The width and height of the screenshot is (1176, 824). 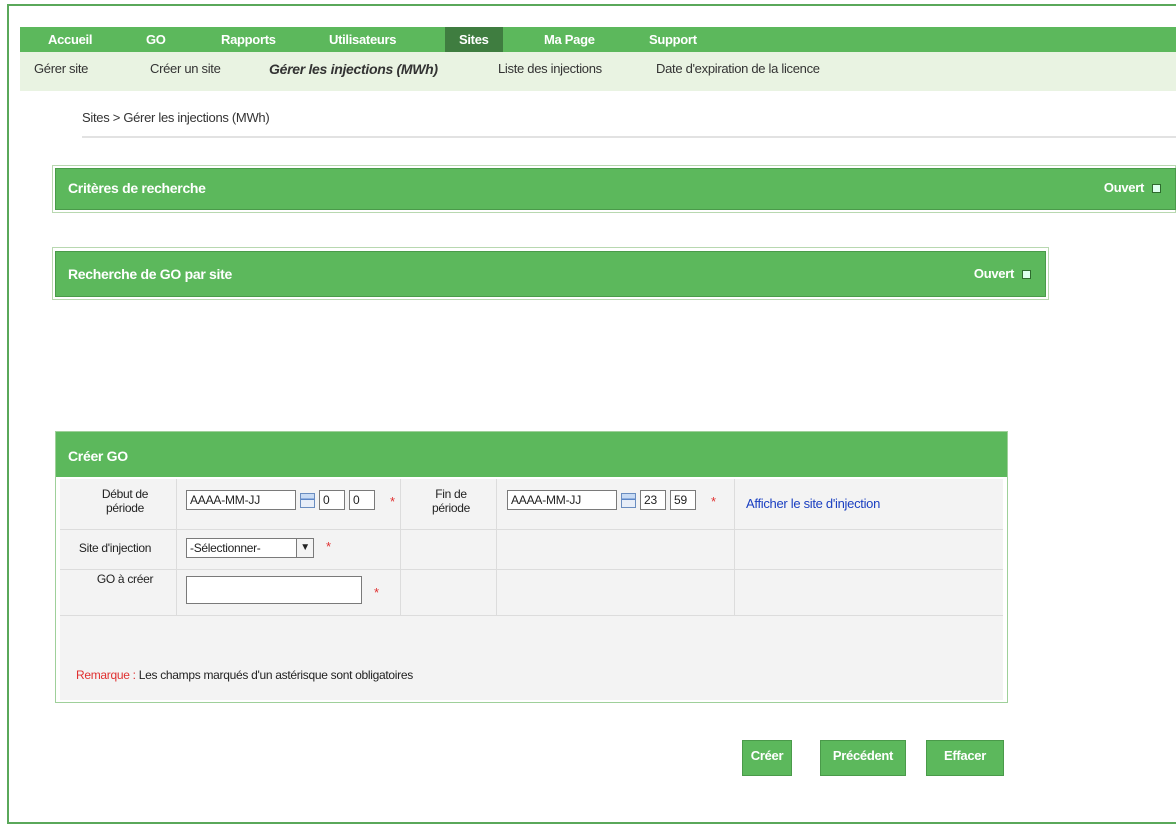 What do you see at coordinates (274, 590) in the screenshot?
I see `go-to-create-input` at bounding box center [274, 590].